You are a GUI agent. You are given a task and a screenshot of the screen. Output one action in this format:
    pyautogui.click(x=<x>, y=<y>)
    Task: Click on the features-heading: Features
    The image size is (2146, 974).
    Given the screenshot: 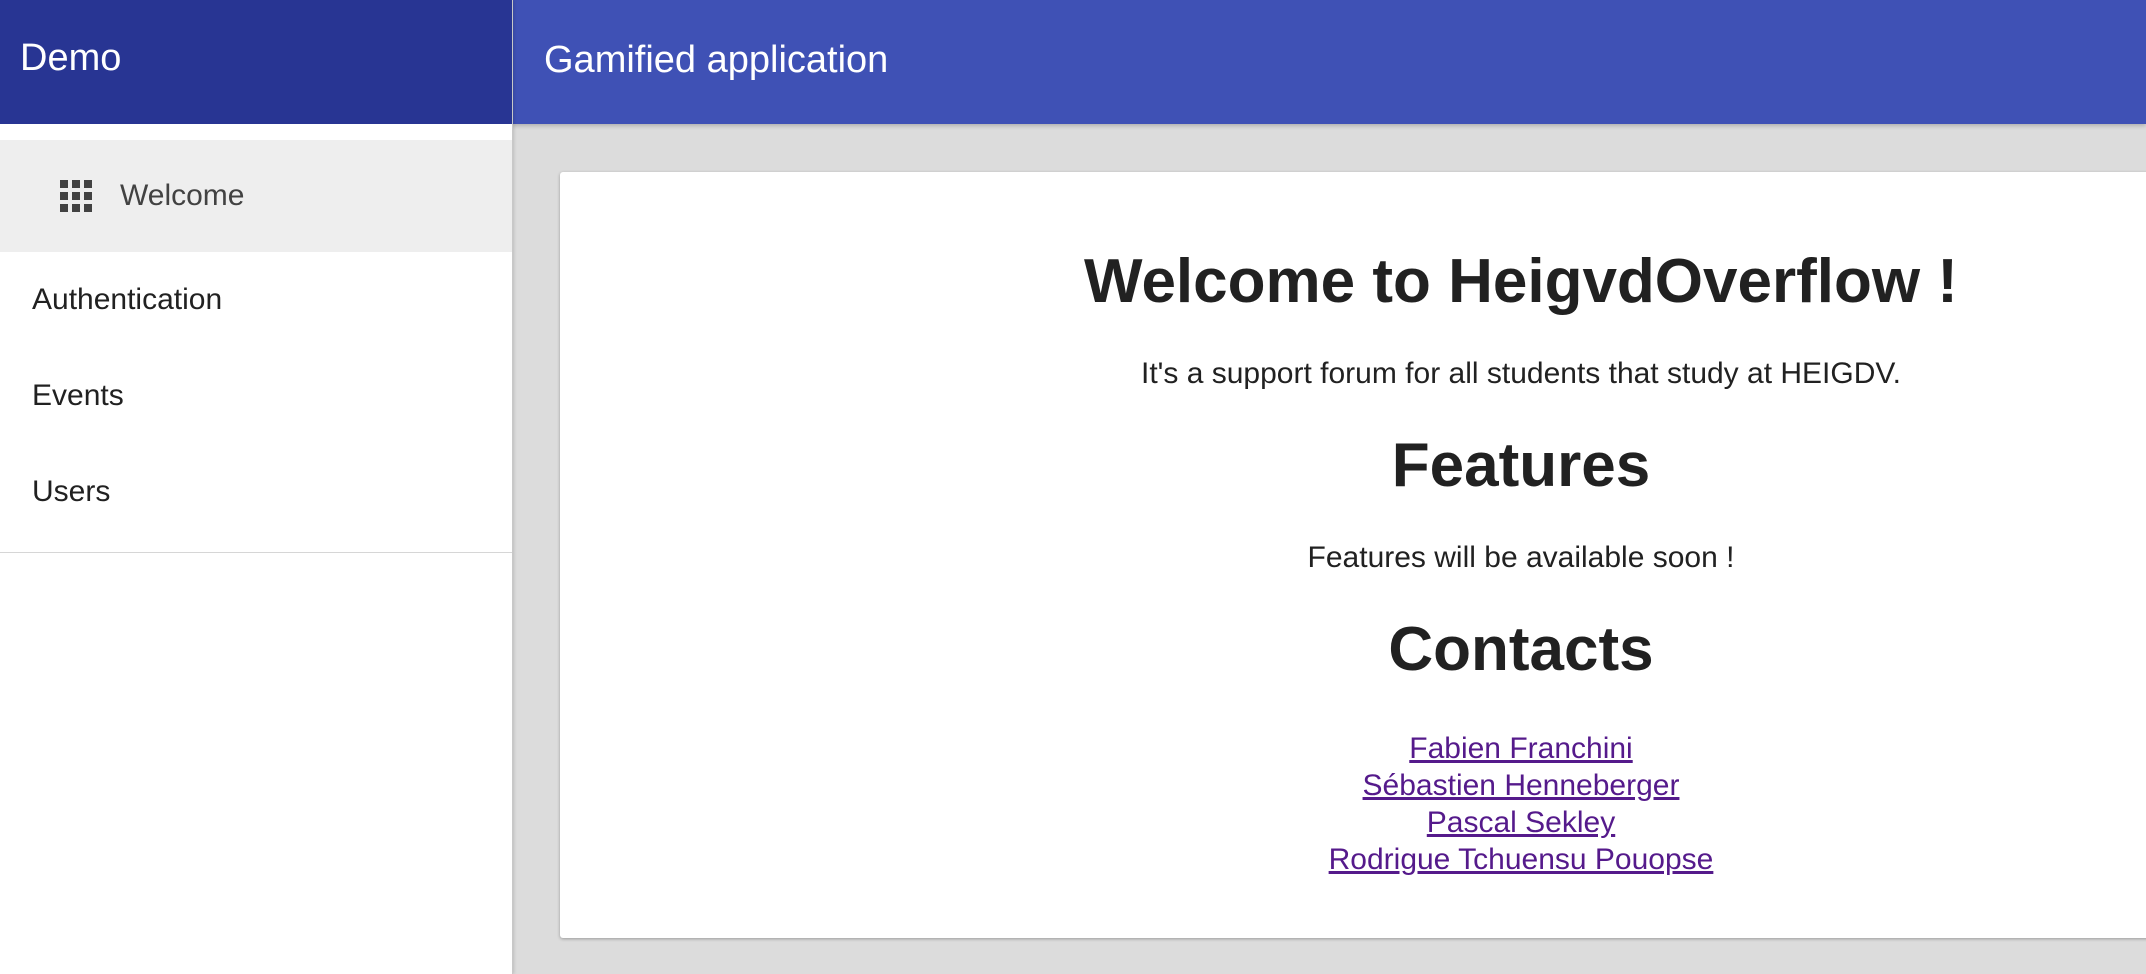 What is the action you would take?
    pyautogui.click(x=1521, y=465)
    